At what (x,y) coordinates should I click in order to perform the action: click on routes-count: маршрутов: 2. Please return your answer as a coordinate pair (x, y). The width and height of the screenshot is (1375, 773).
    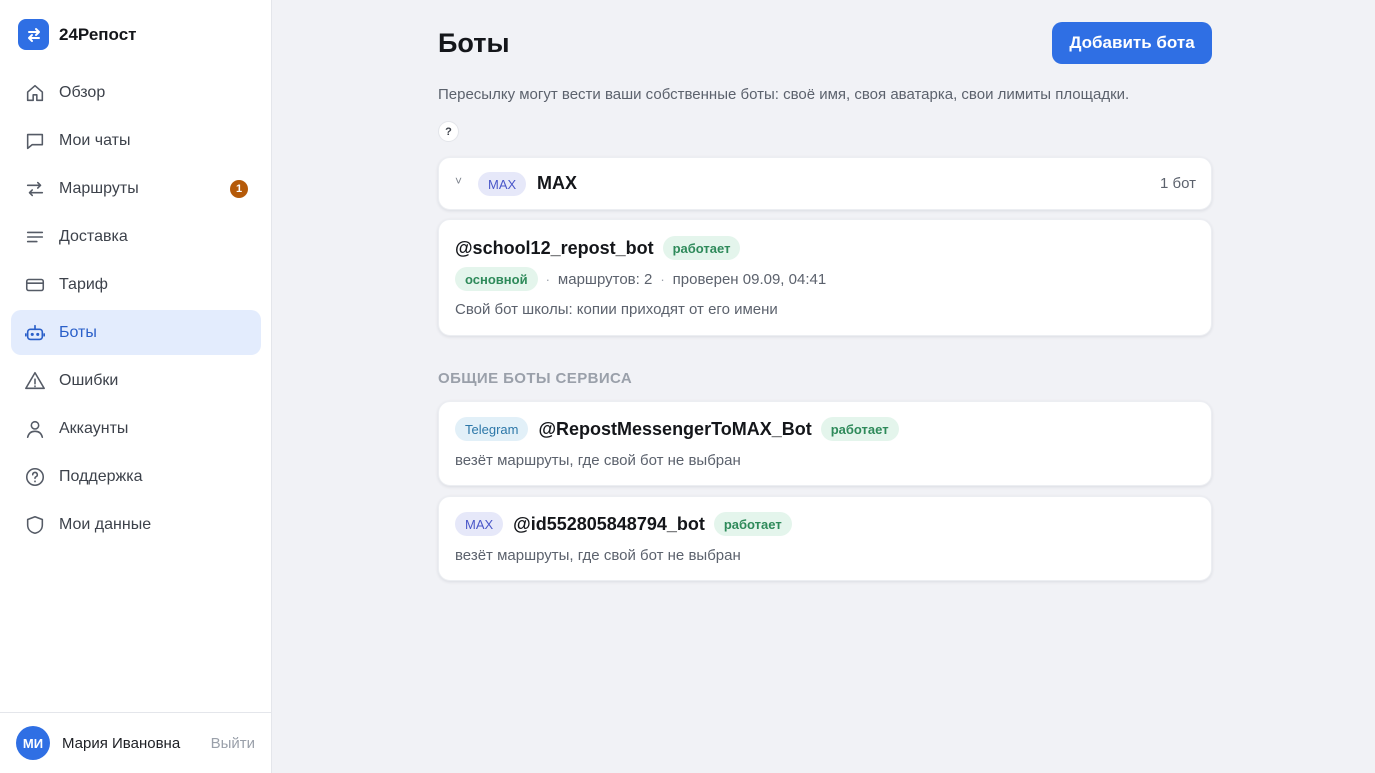
    Looking at the image, I should click on (605, 279).